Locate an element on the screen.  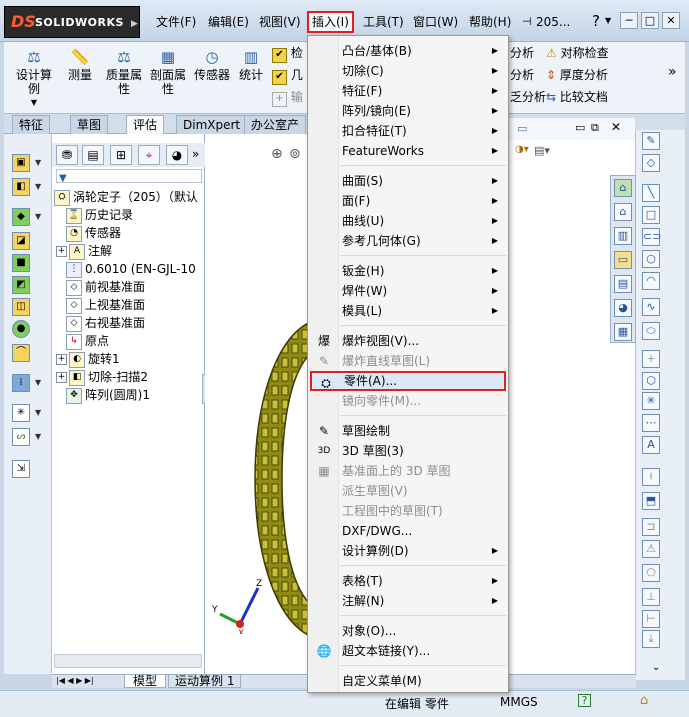
fillet-sketch-icon: + is located at coordinates (651, 359).